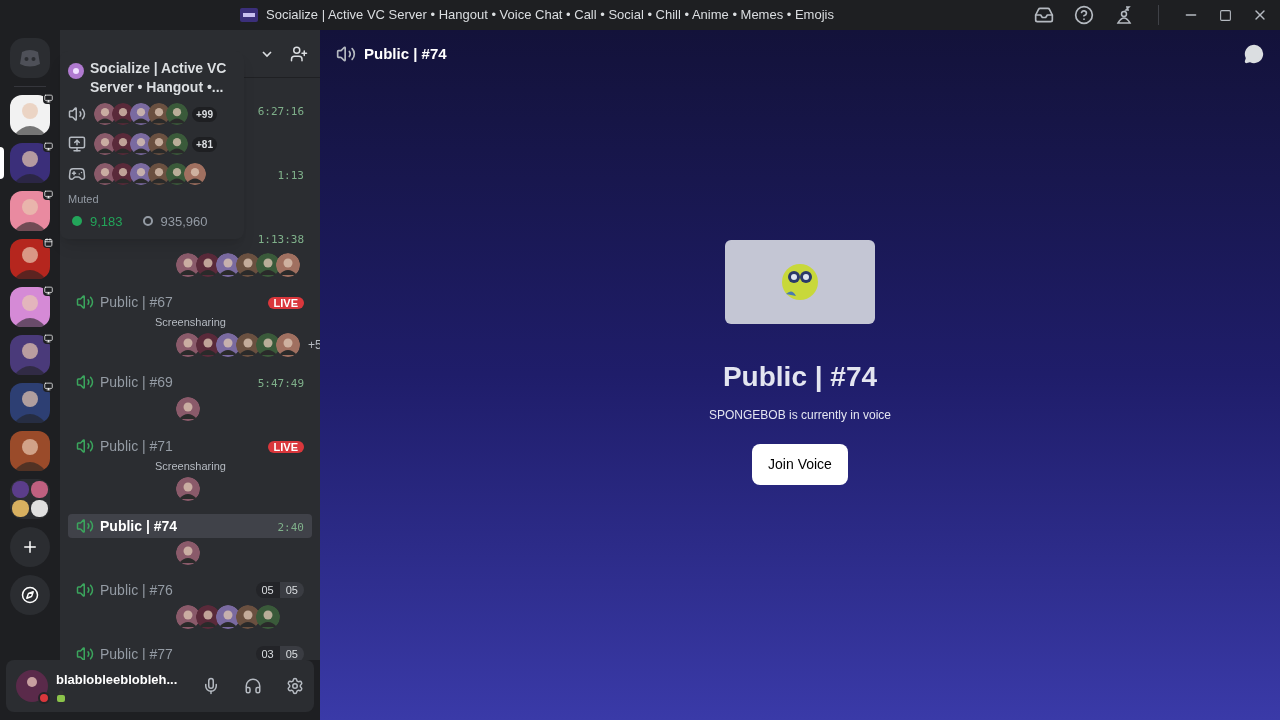  What do you see at coordinates (190, 590) in the screenshot?
I see `voice-channel: Public | #76 05 05` at bounding box center [190, 590].